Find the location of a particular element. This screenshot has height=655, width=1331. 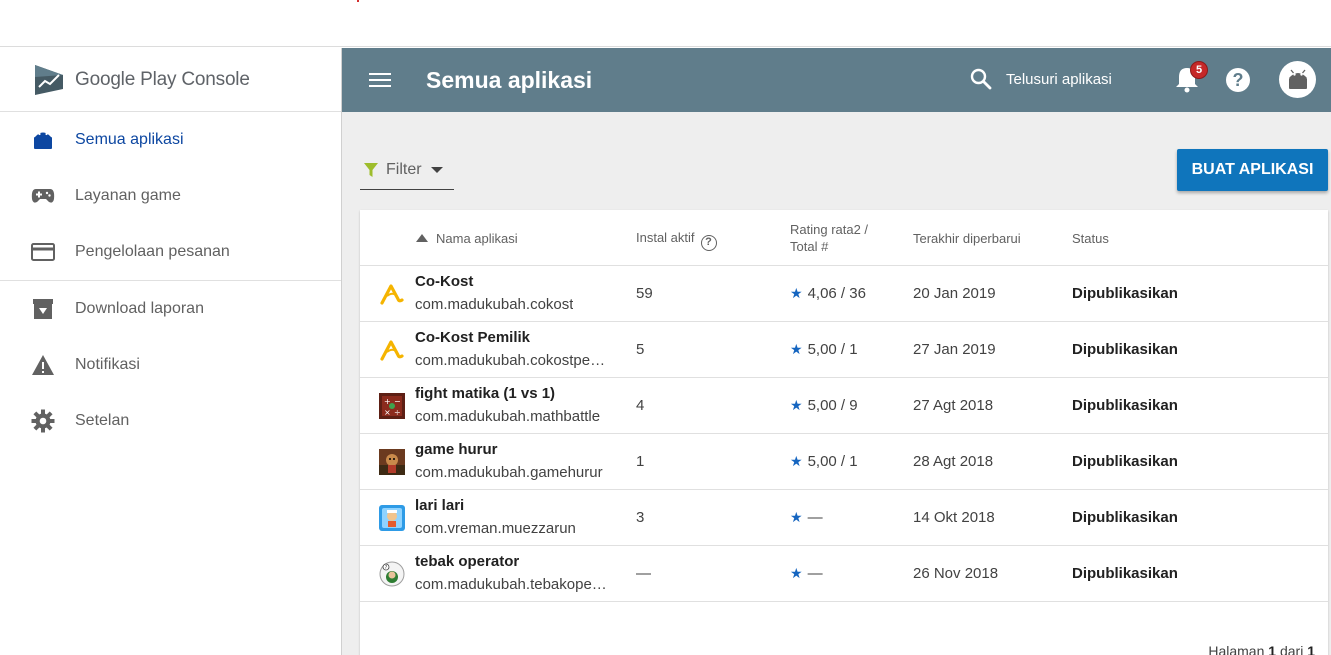

column-header-updated: Terakhir diperbarui is located at coordinates (967, 238).